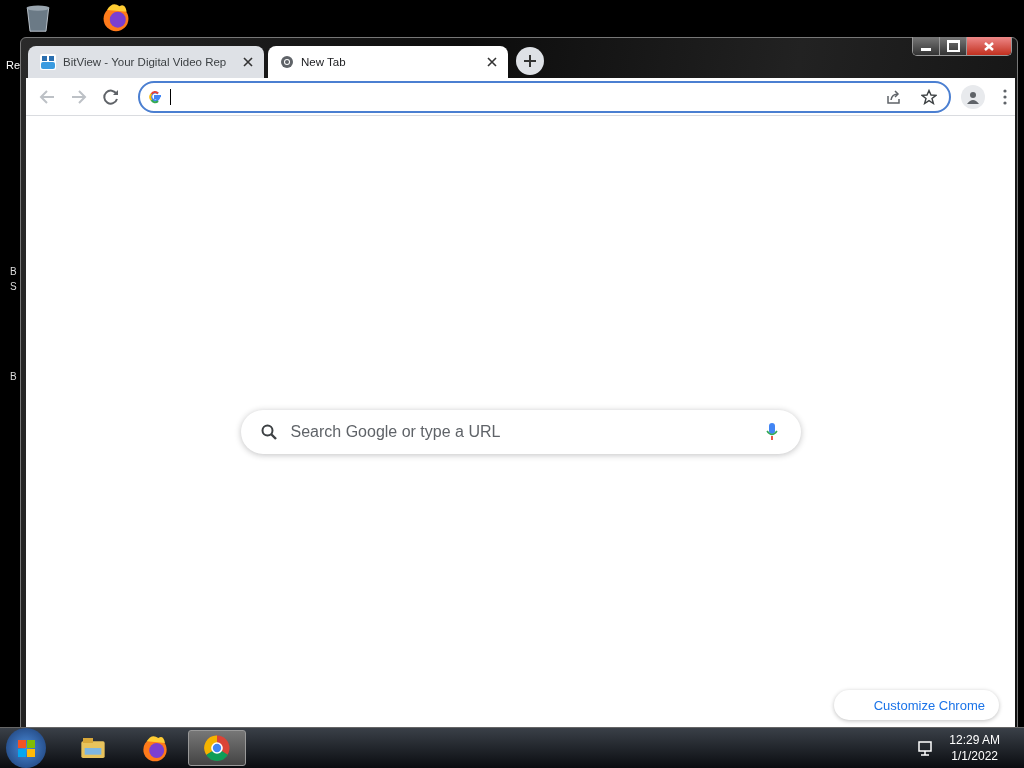 The width and height of the screenshot is (1024, 768). I want to click on icon-label: S, so click(13, 286).